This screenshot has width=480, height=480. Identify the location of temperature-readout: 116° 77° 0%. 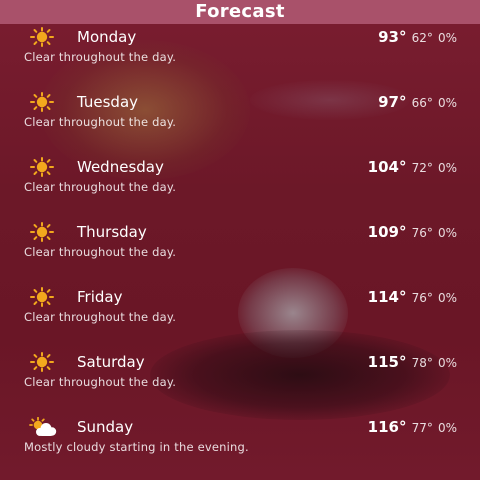
(412, 427).